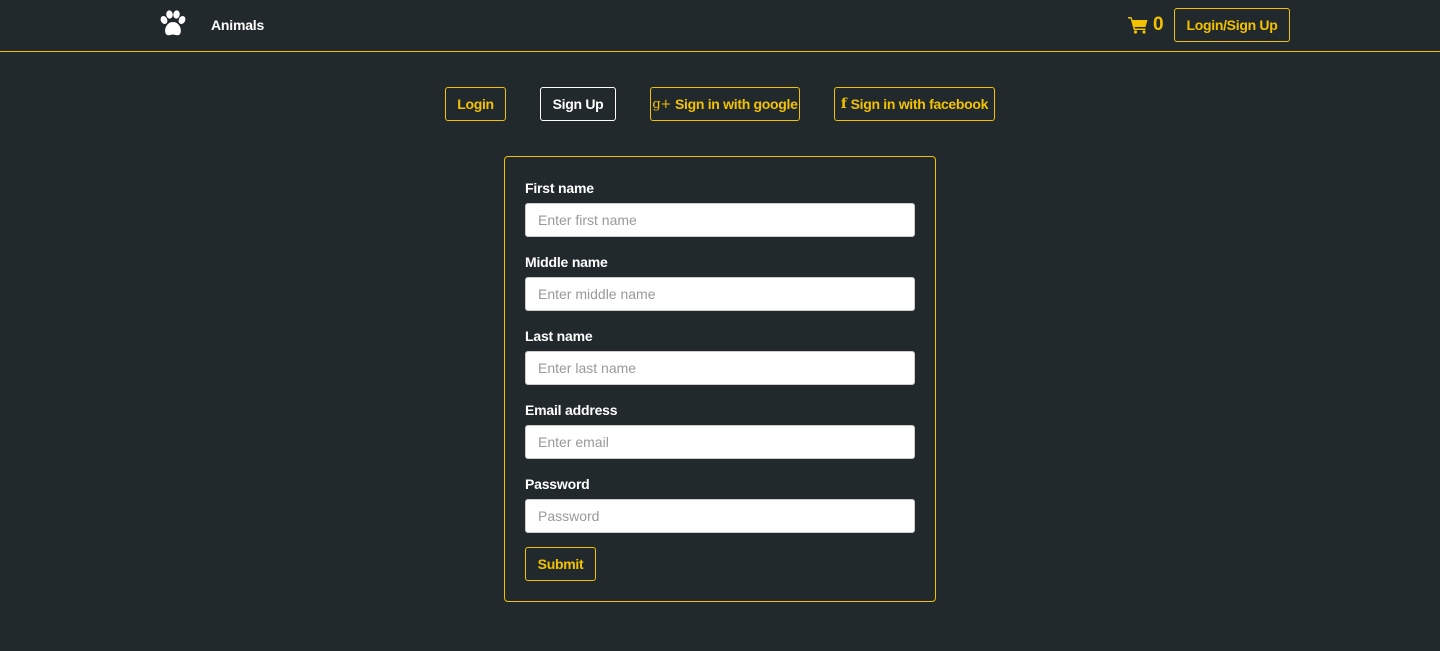 Image resolution: width=1440 pixels, height=651 pixels. I want to click on tab-login: Login, so click(475, 104).